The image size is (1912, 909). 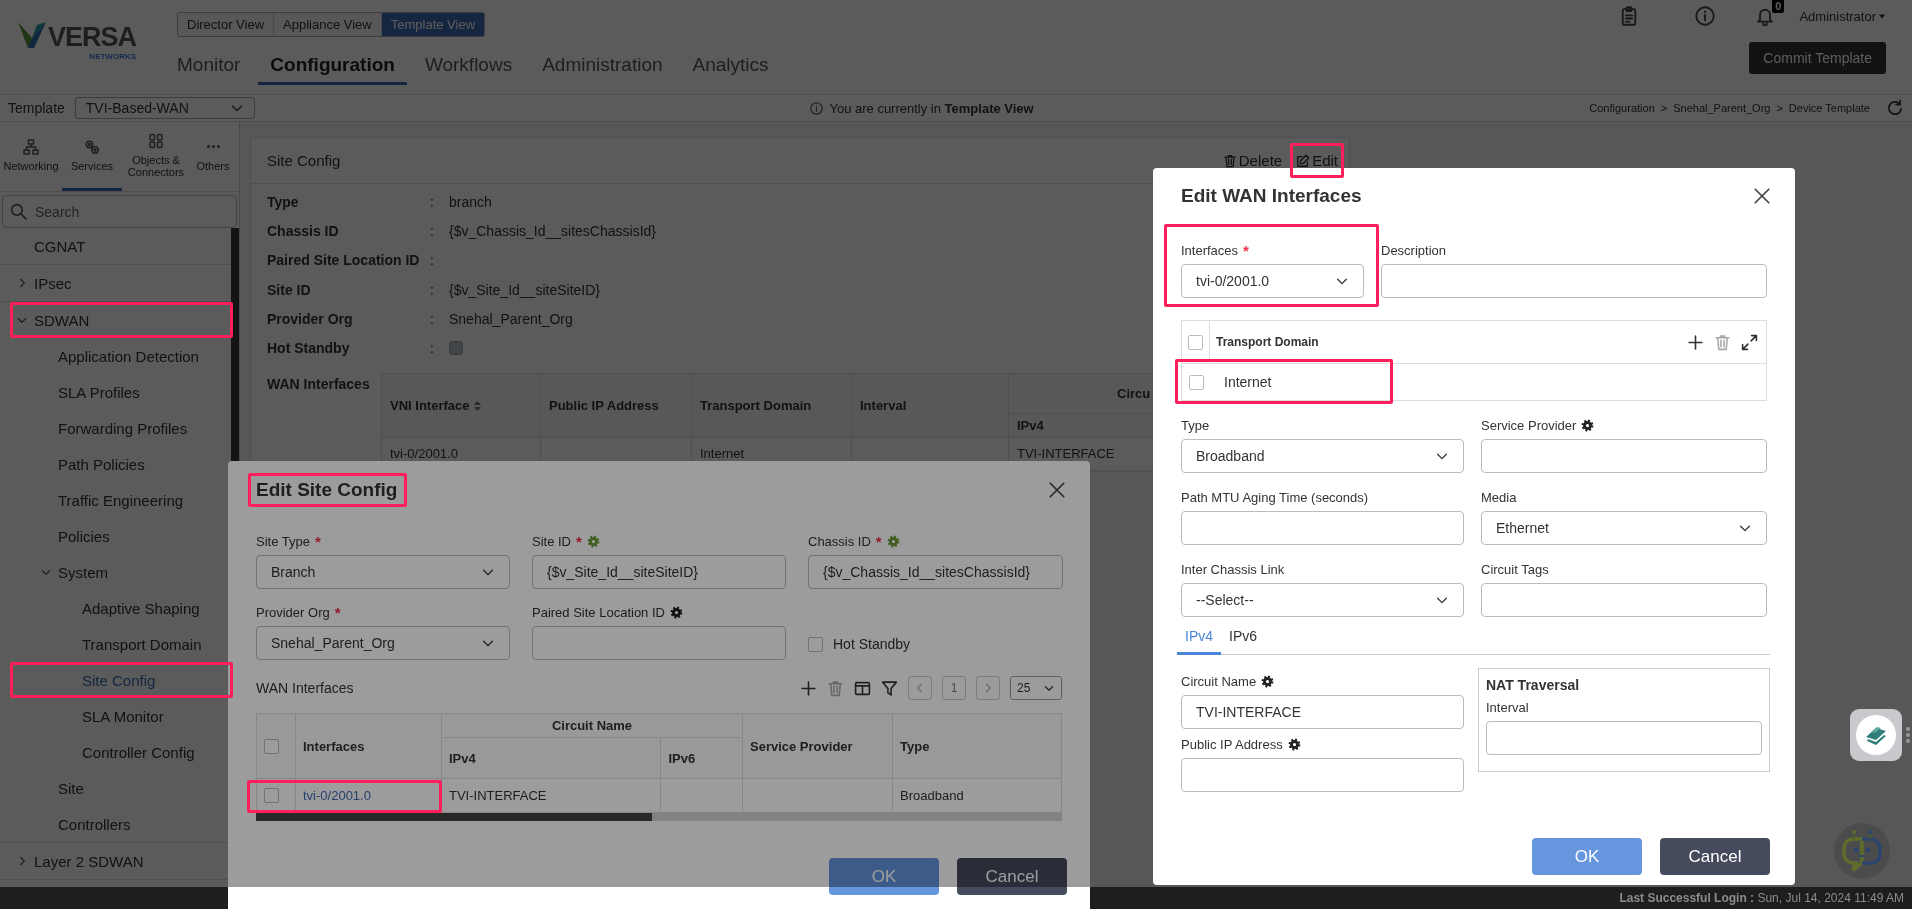 I want to click on template-select: TVI-Based-WAN, so click(x=164, y=108).